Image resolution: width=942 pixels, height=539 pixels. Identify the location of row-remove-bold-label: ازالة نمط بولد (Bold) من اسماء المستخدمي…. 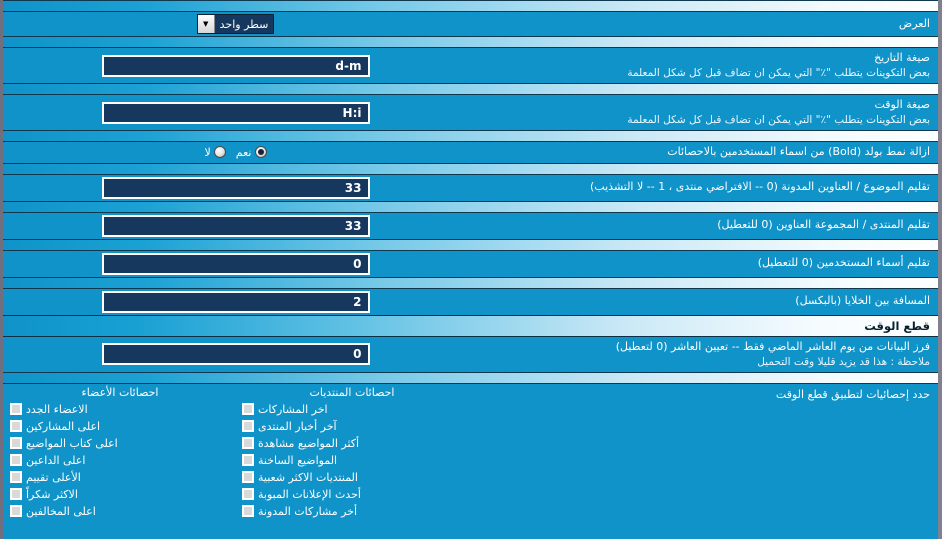
(798, 152).